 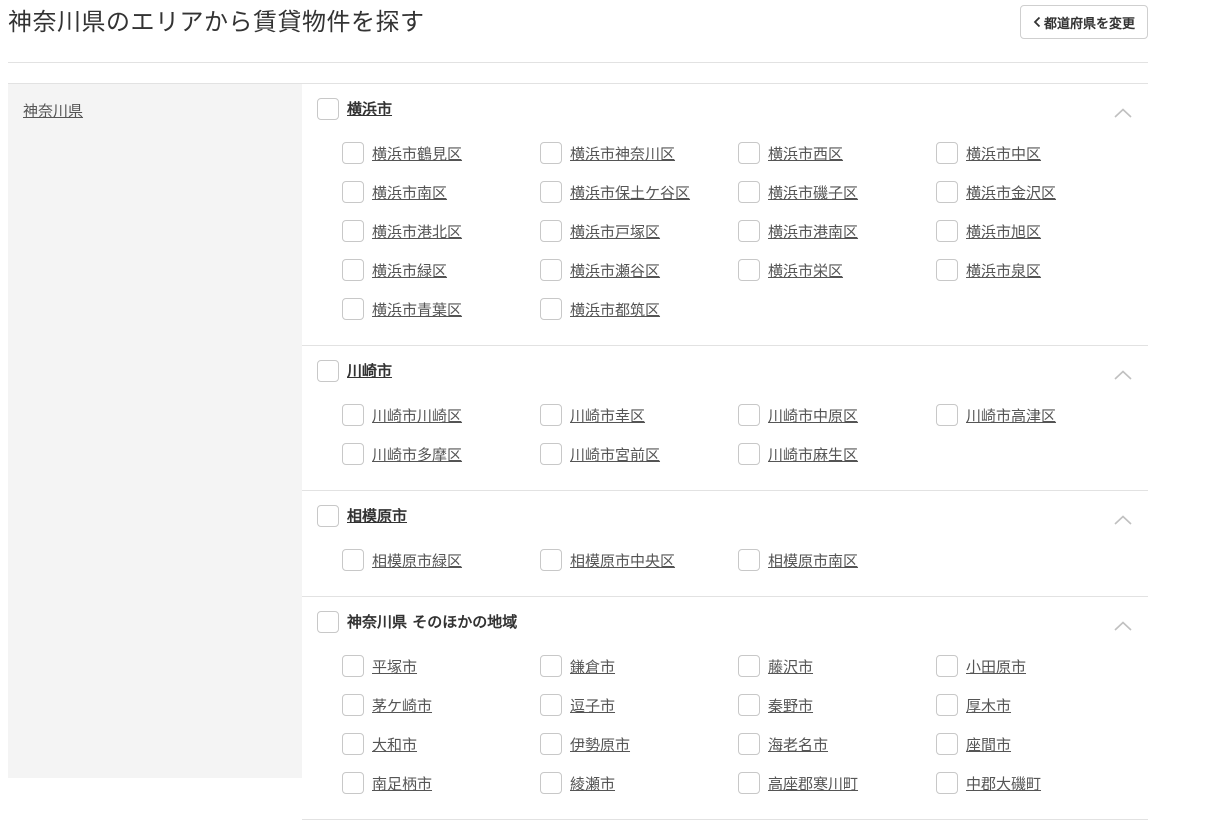 What do you see at coordinates (607, 416) in the screenshot?
I see `area-link: 川崎市幸区` at bounding box center [607, 416].